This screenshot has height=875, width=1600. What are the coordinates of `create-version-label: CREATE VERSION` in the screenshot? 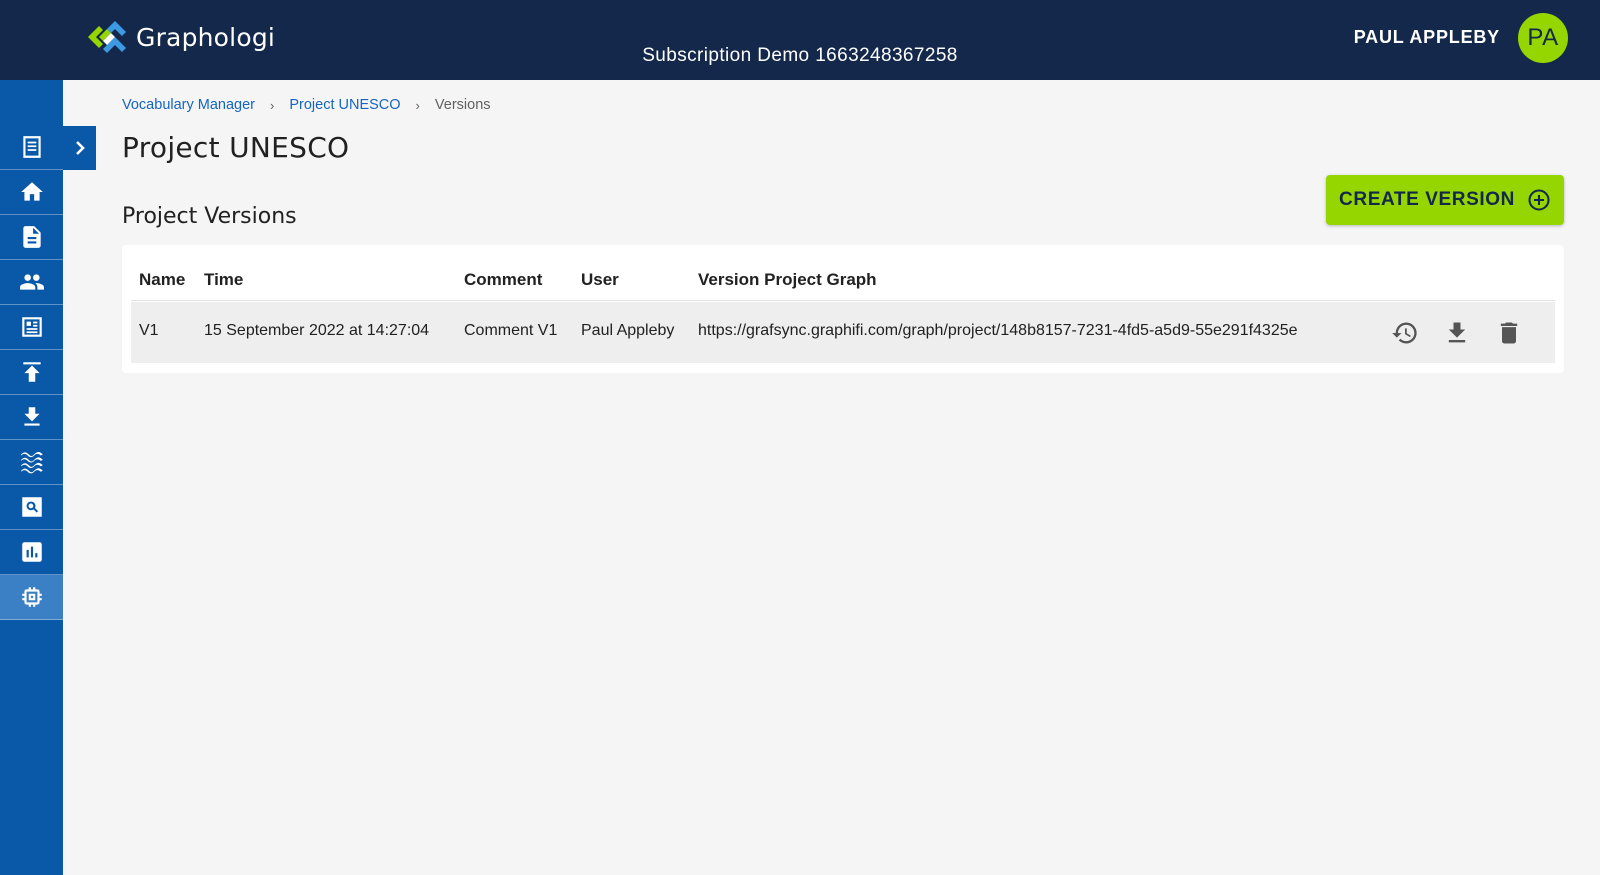 It's located at (1427, 199).